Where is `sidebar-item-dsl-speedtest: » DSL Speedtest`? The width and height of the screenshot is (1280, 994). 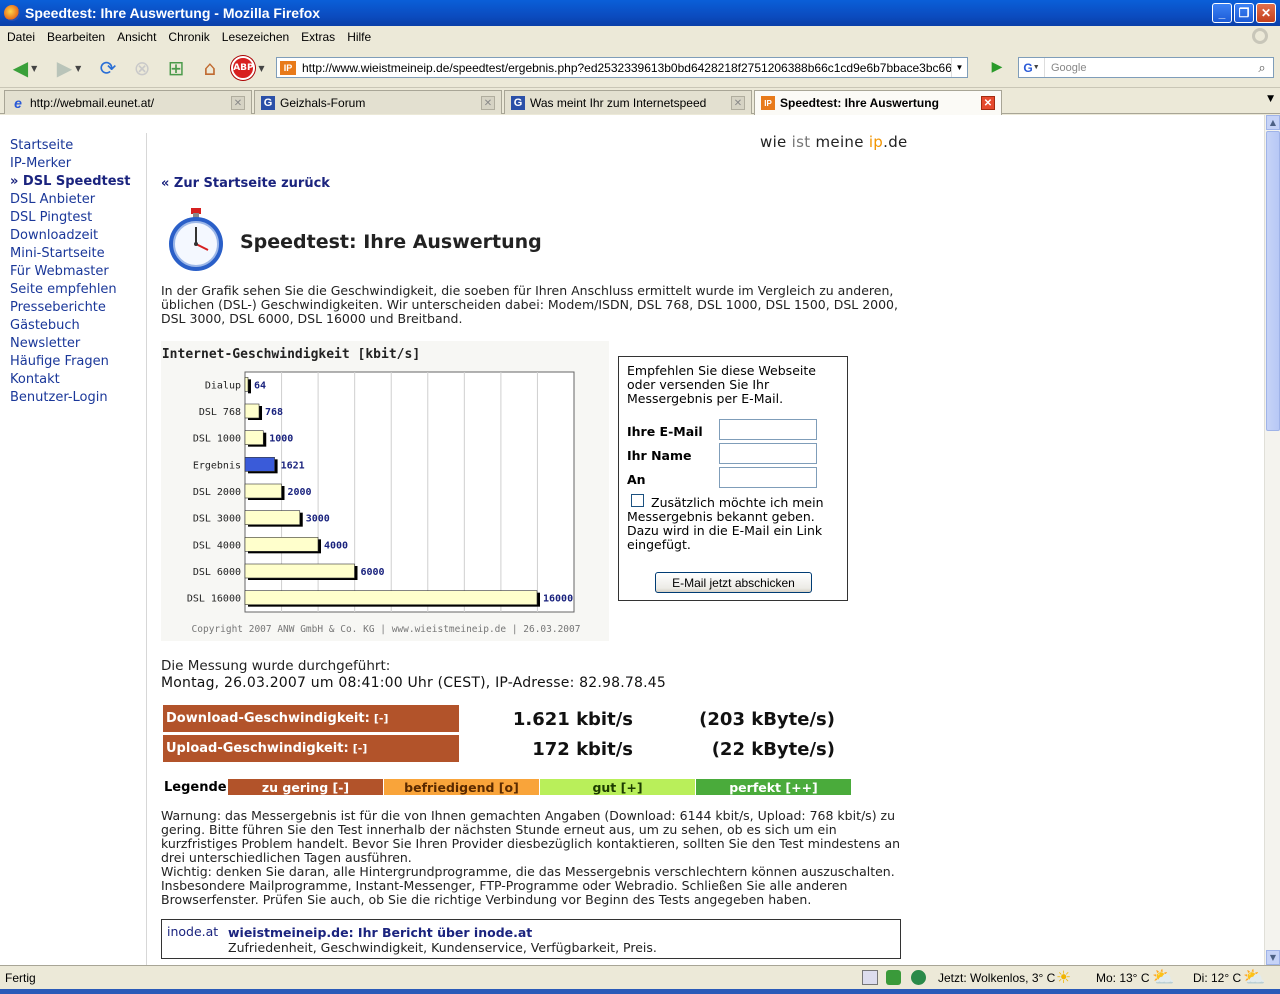
sidebar-item-dsl-speedtest: » DSL Speedtest is located at coordinates (77, 182).